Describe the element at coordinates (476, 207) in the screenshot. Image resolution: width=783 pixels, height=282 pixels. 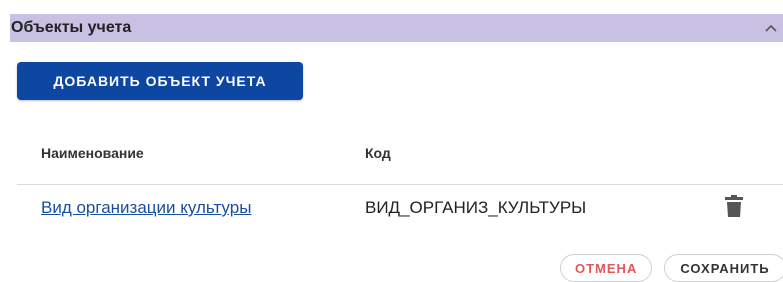
I see `object-code: ВИД_ОРГАНИЗ_КУЛЬТУРЫ` at that location.